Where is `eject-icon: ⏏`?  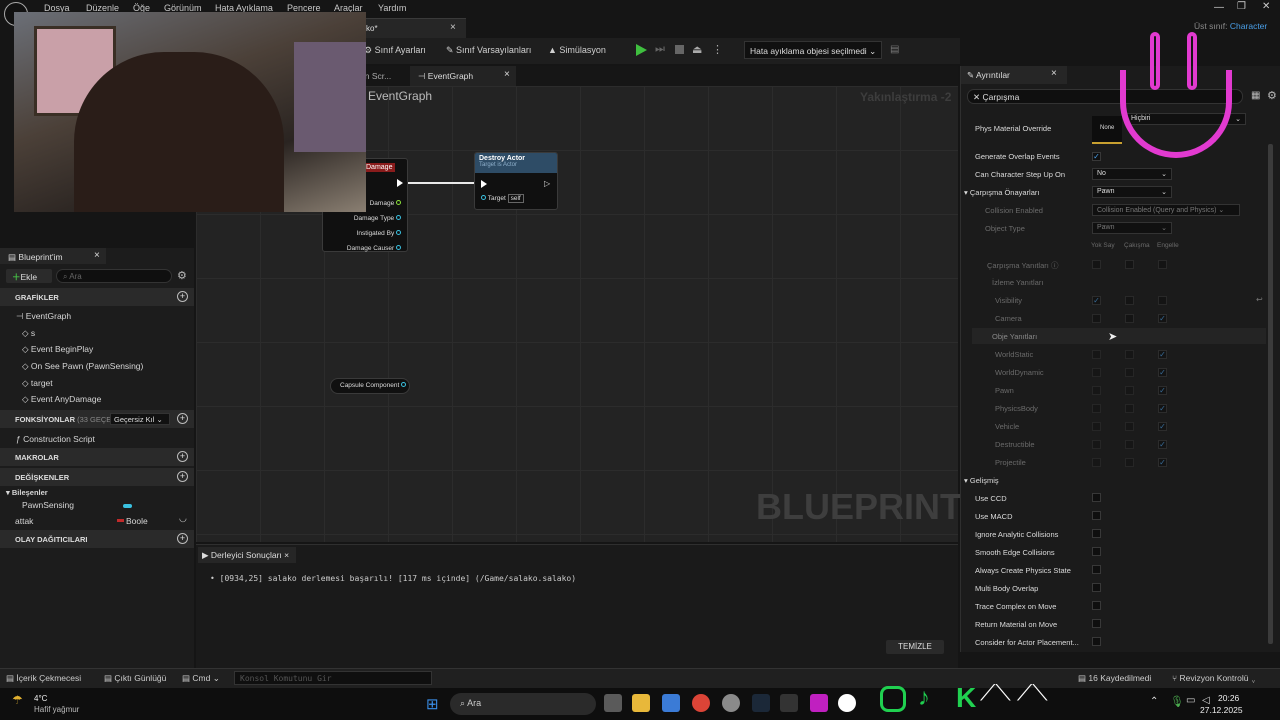 eject-icon: ⏏ is located at coordinates (697, 49).